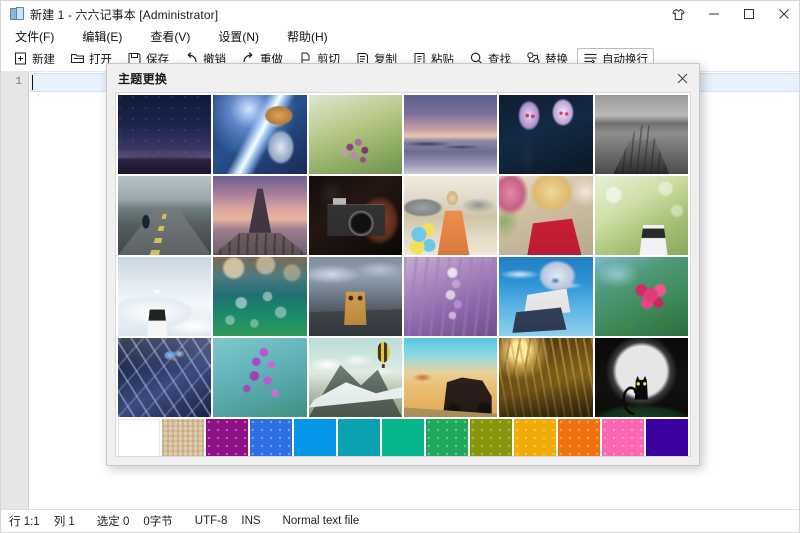  What do you see at coordinates (36, 36) in the screenshot?
I see `menu-item-file: 文件(F)` at bounding box center [36, 36].